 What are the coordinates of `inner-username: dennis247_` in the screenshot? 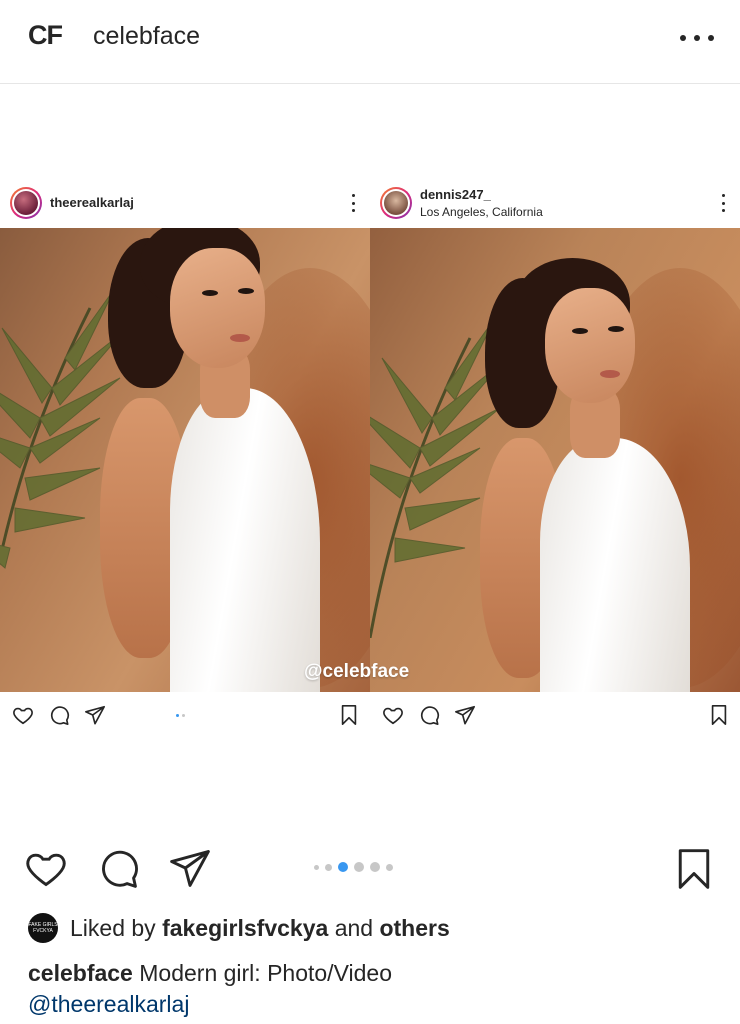 It's located at (455, 194).